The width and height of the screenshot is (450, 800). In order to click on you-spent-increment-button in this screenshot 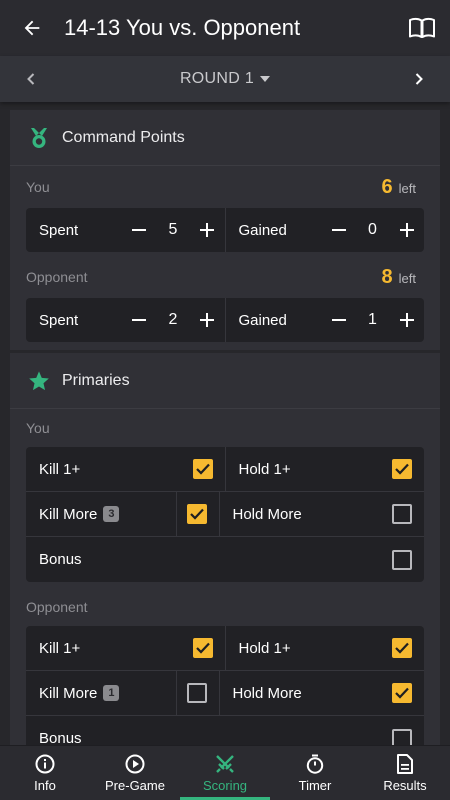, I will do `click(207, 230)`.